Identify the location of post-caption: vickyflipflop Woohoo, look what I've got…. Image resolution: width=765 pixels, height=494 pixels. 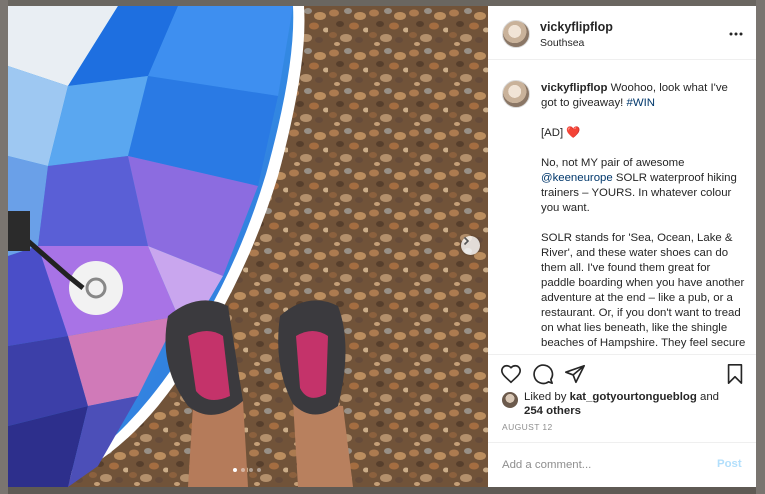
(643, 217).